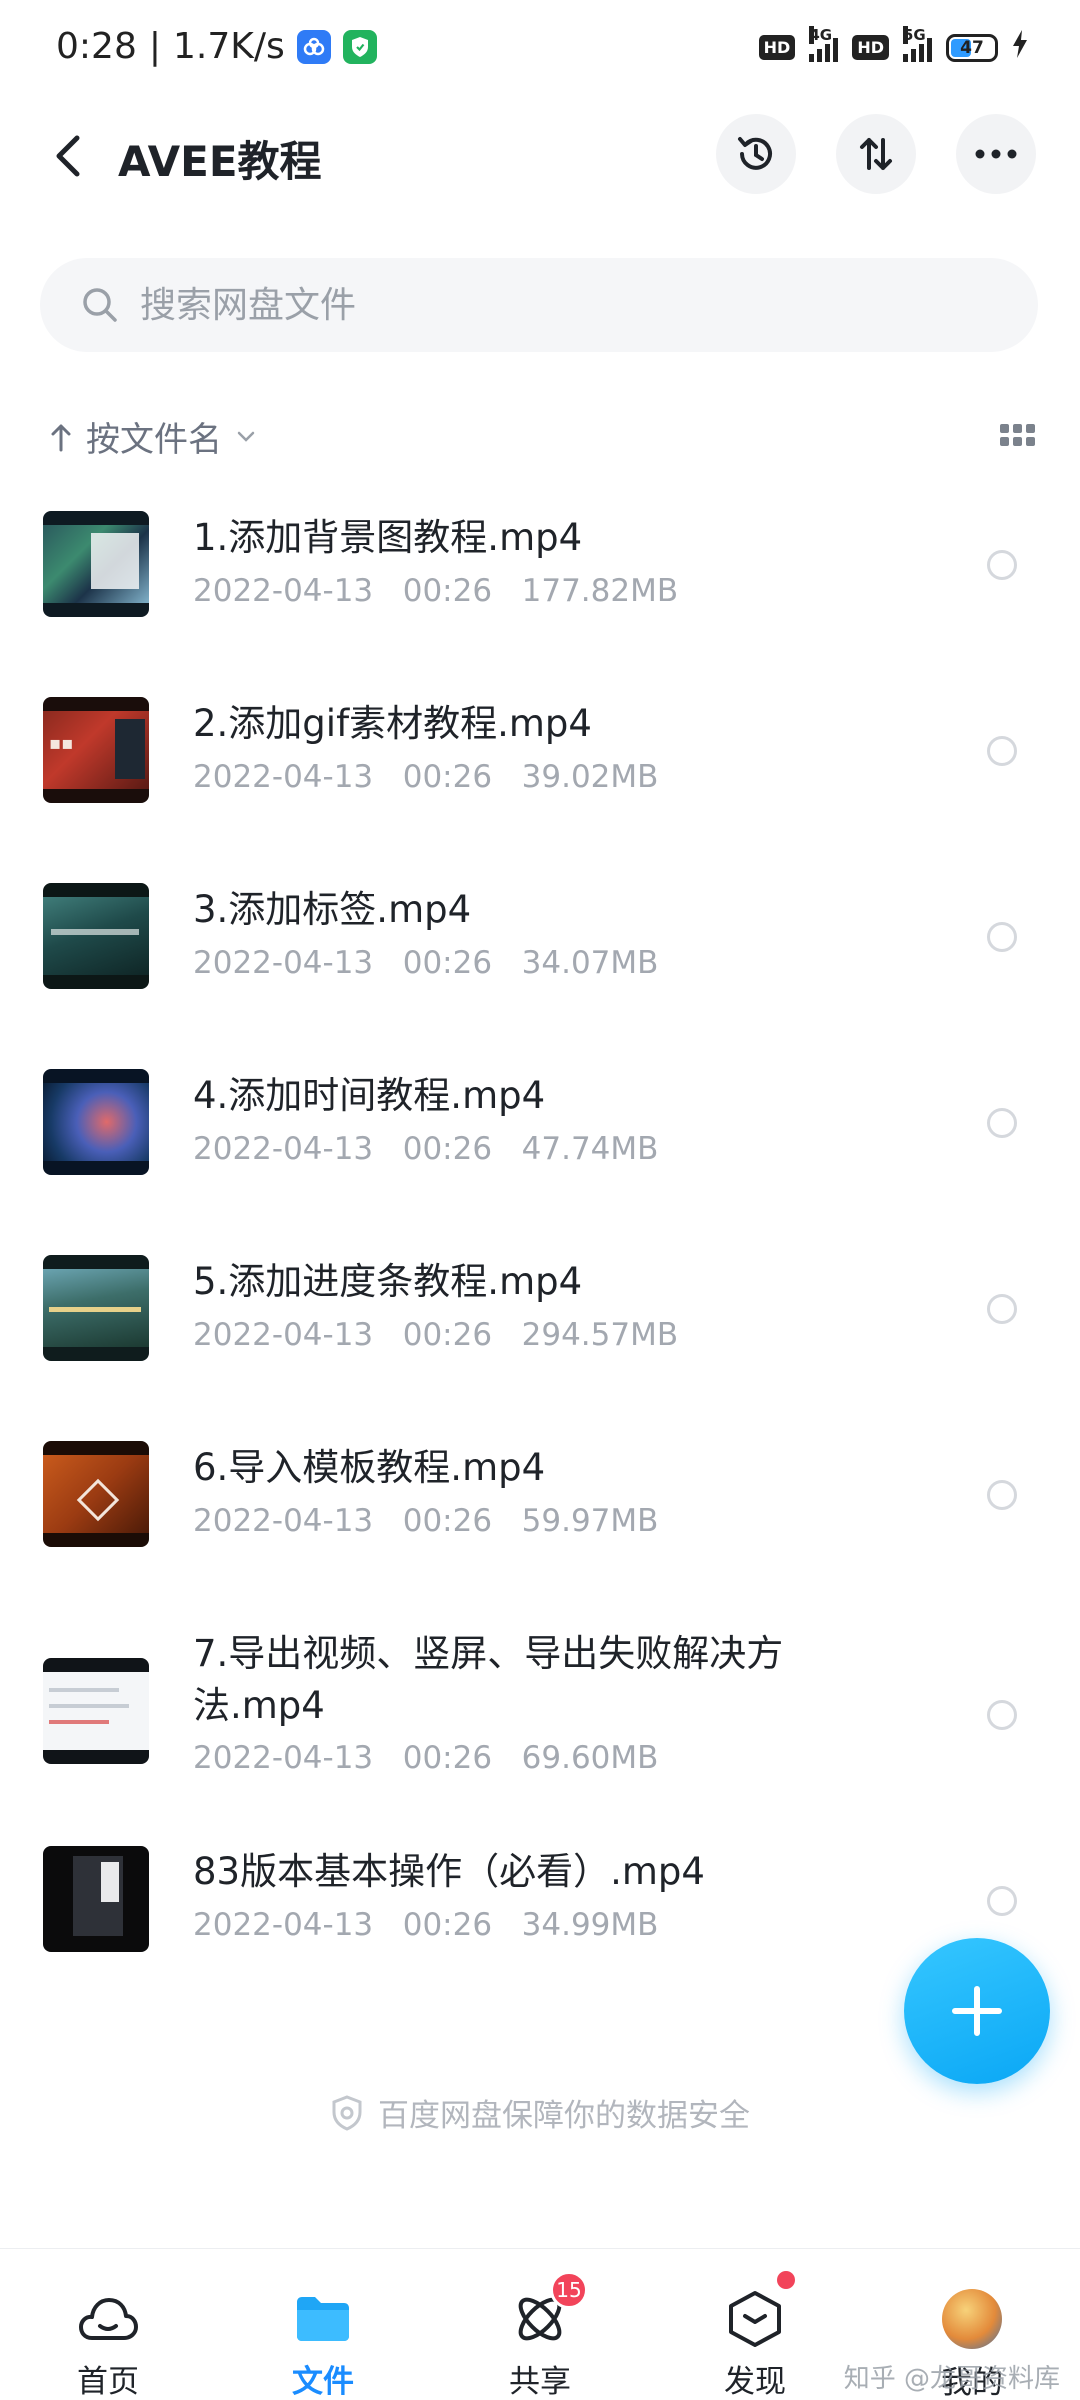 This screenshot has height=2400, width=1080. What do you see at coordinates (425, 1925) in the screenshot?
I see `file-meta: 2022-04-13 00:26 34.99MB` at bounding box center [425, 1925].